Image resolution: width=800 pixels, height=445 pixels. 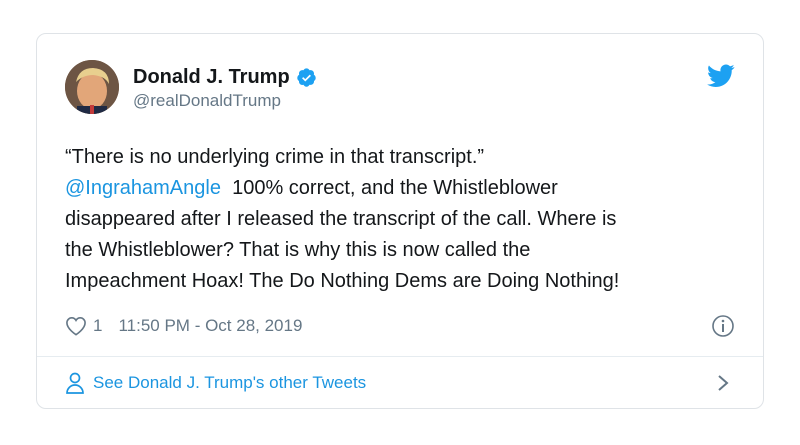 I want to click on display-name: Donald J. Trump, so click(x=211, y=77).